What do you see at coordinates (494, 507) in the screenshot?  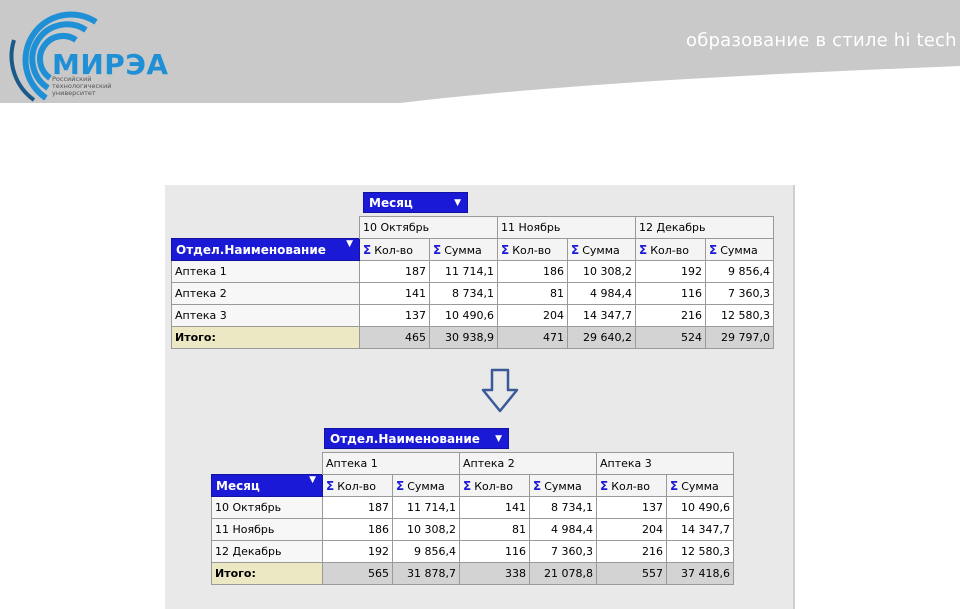 I see `cell: 141` at bounding box center [494, 507].